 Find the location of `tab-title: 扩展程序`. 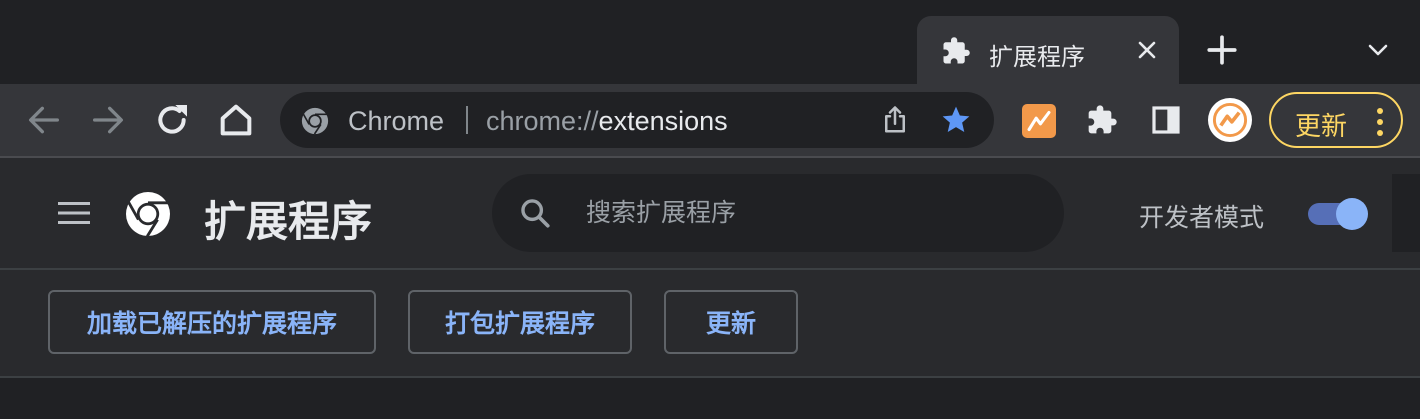

tab-title: 扩展程序 is located at coordinates (1037, 57).